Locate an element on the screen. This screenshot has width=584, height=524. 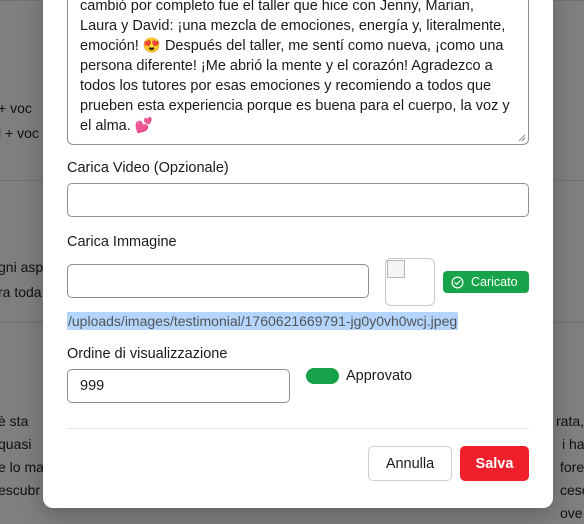
approved-label: Approvato is located at coordinates (379, 376).